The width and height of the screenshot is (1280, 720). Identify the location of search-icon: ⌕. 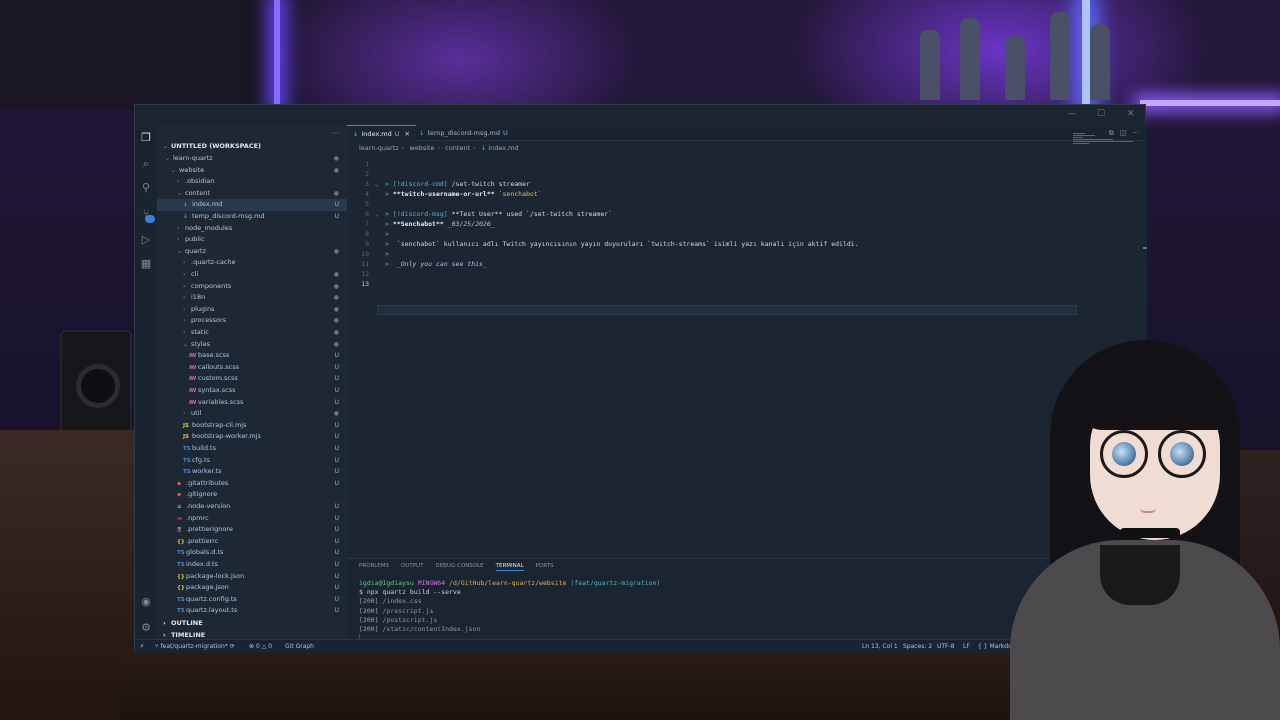
(146, 164).